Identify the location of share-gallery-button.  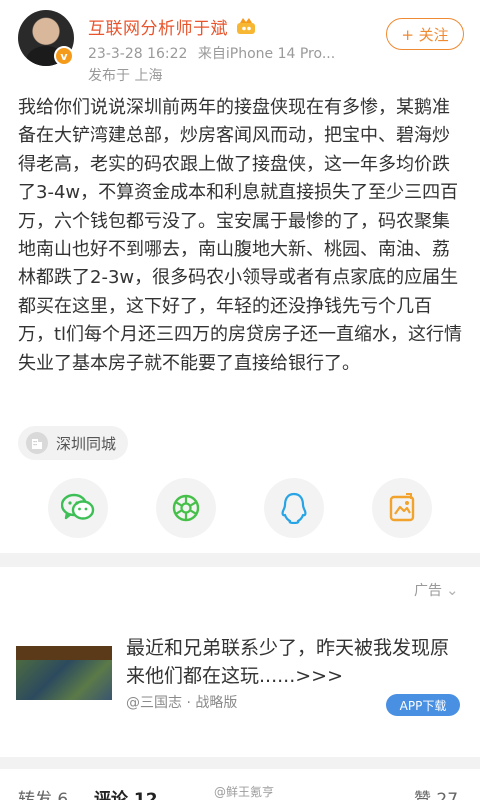
(402, 508).